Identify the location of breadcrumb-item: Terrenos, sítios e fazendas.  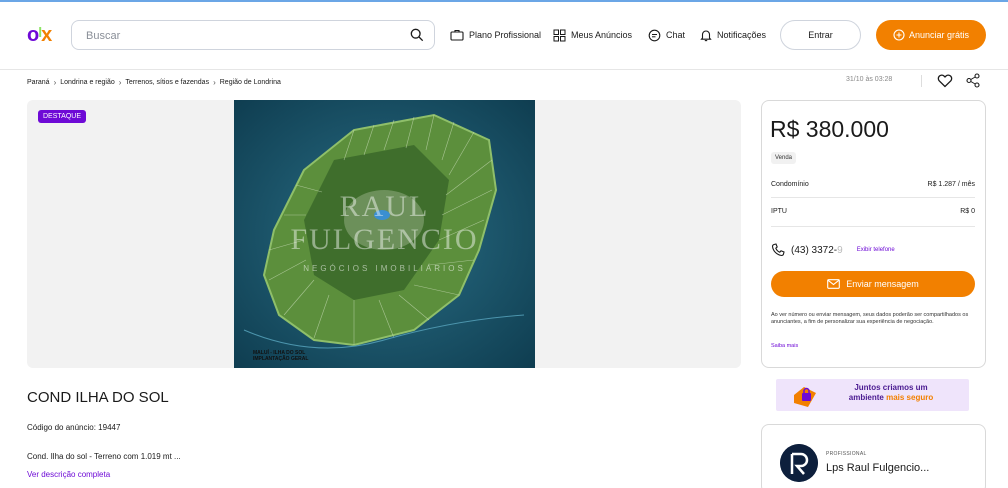
(167, 82).